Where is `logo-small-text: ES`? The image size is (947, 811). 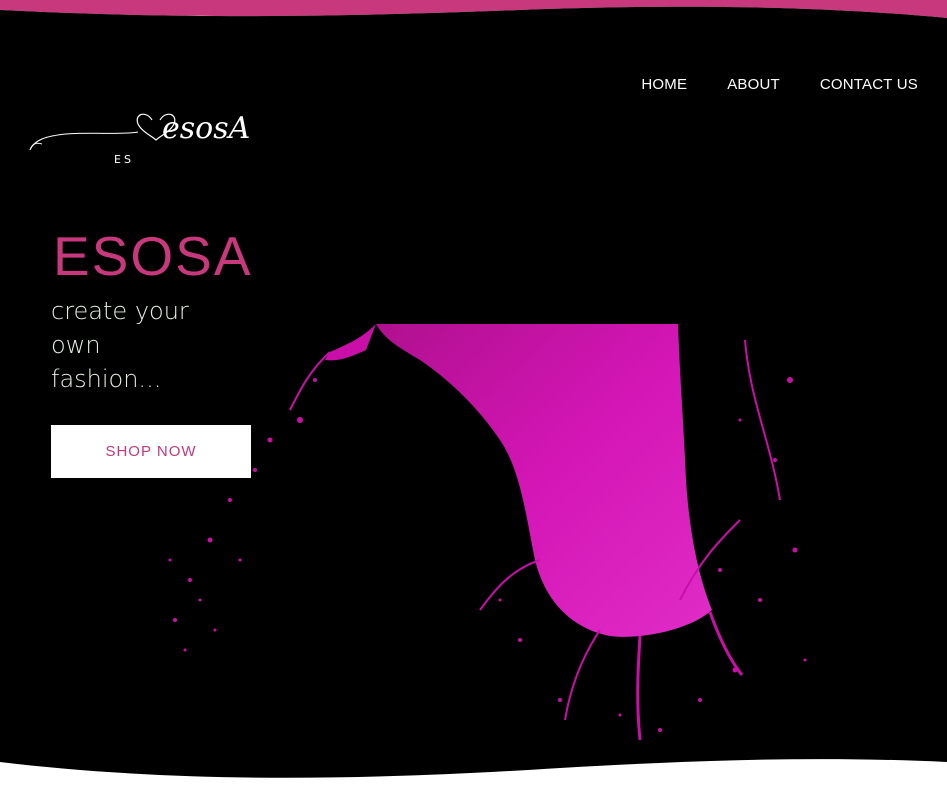 logo-small-text: ES is located at coordinates (124, 159).